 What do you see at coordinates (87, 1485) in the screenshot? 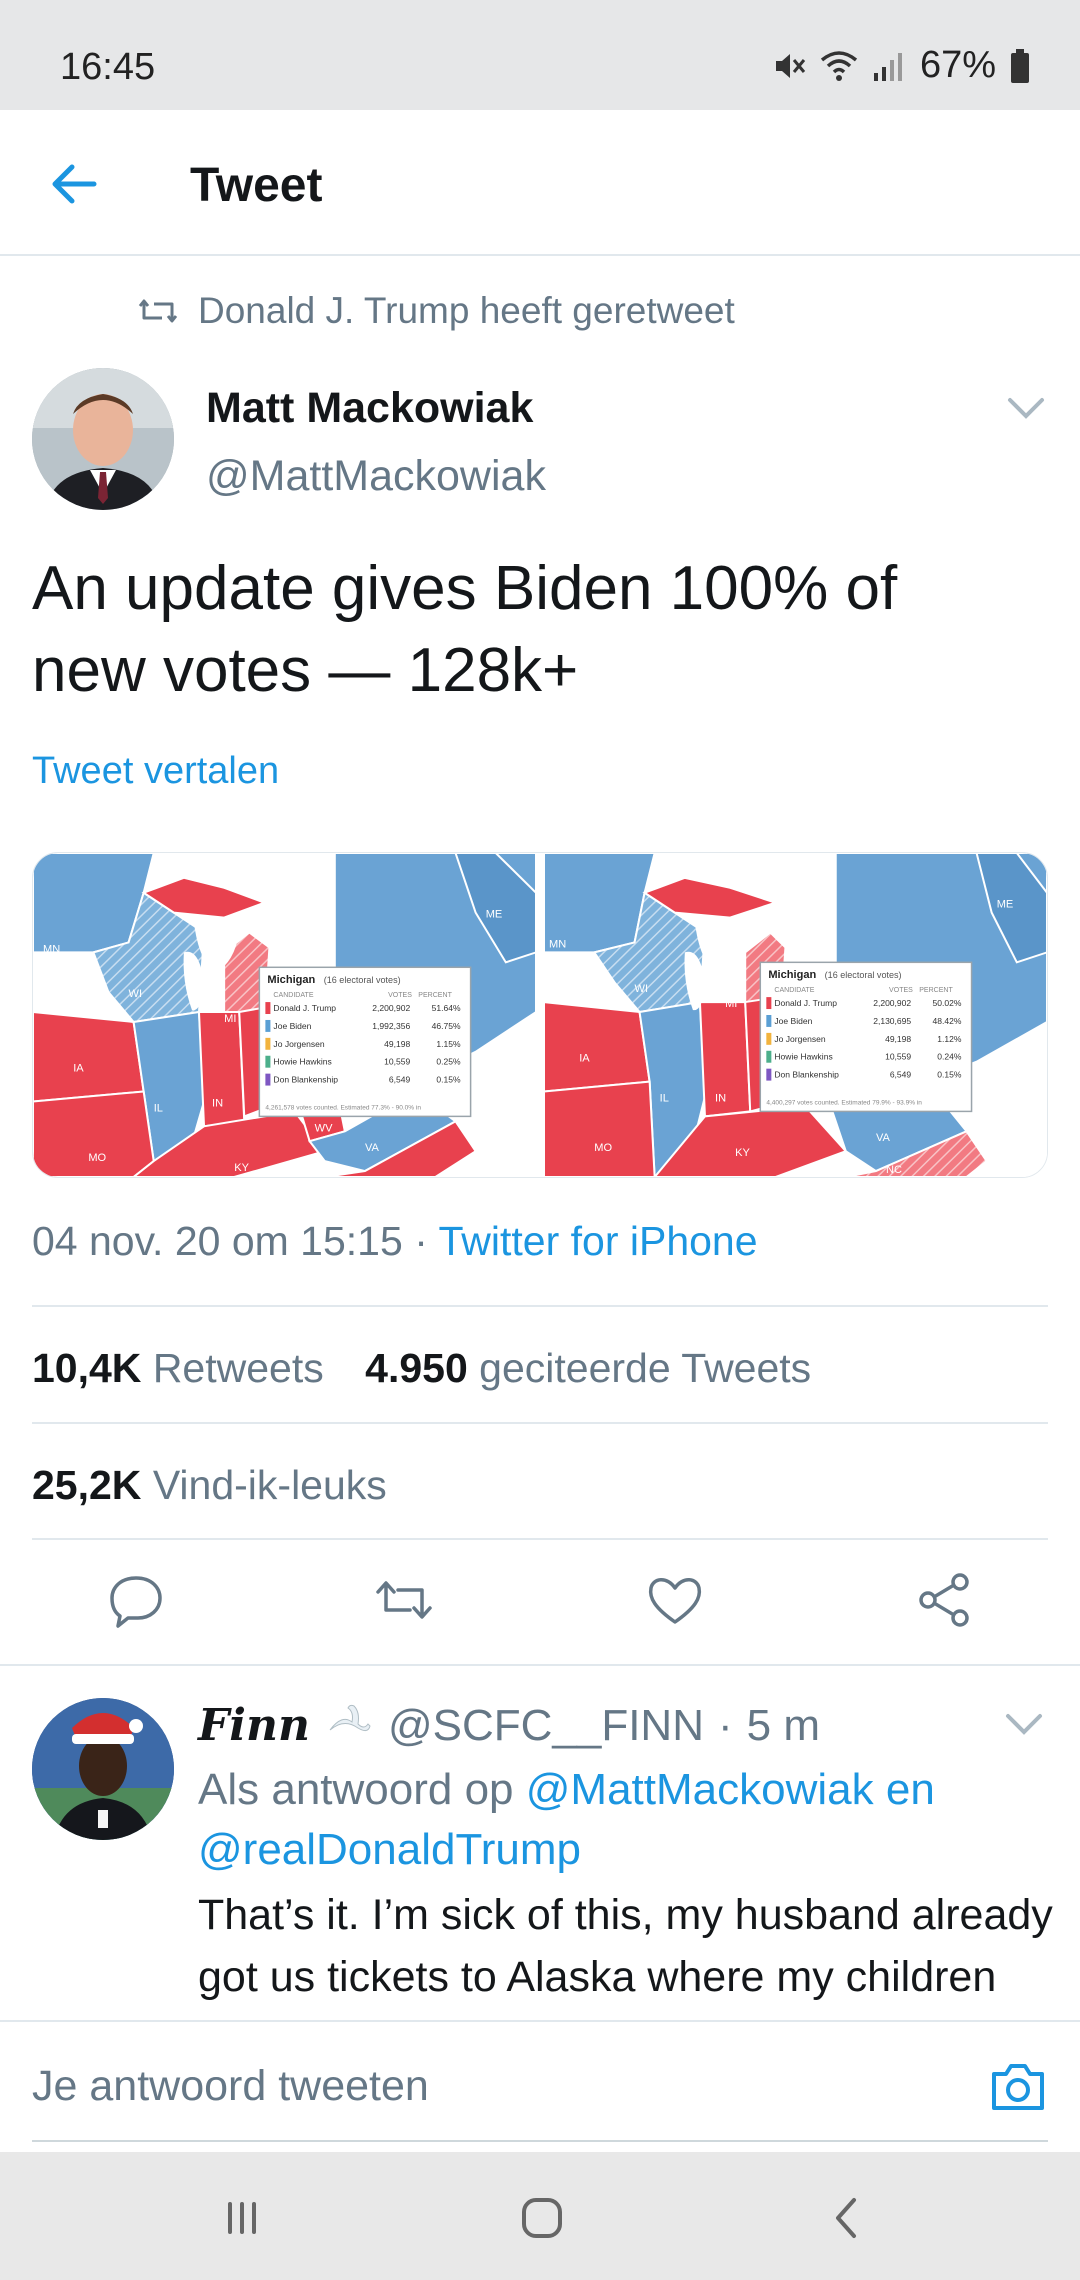
I see `likes-count: 25,2K` at bounding box center [87, 1485].